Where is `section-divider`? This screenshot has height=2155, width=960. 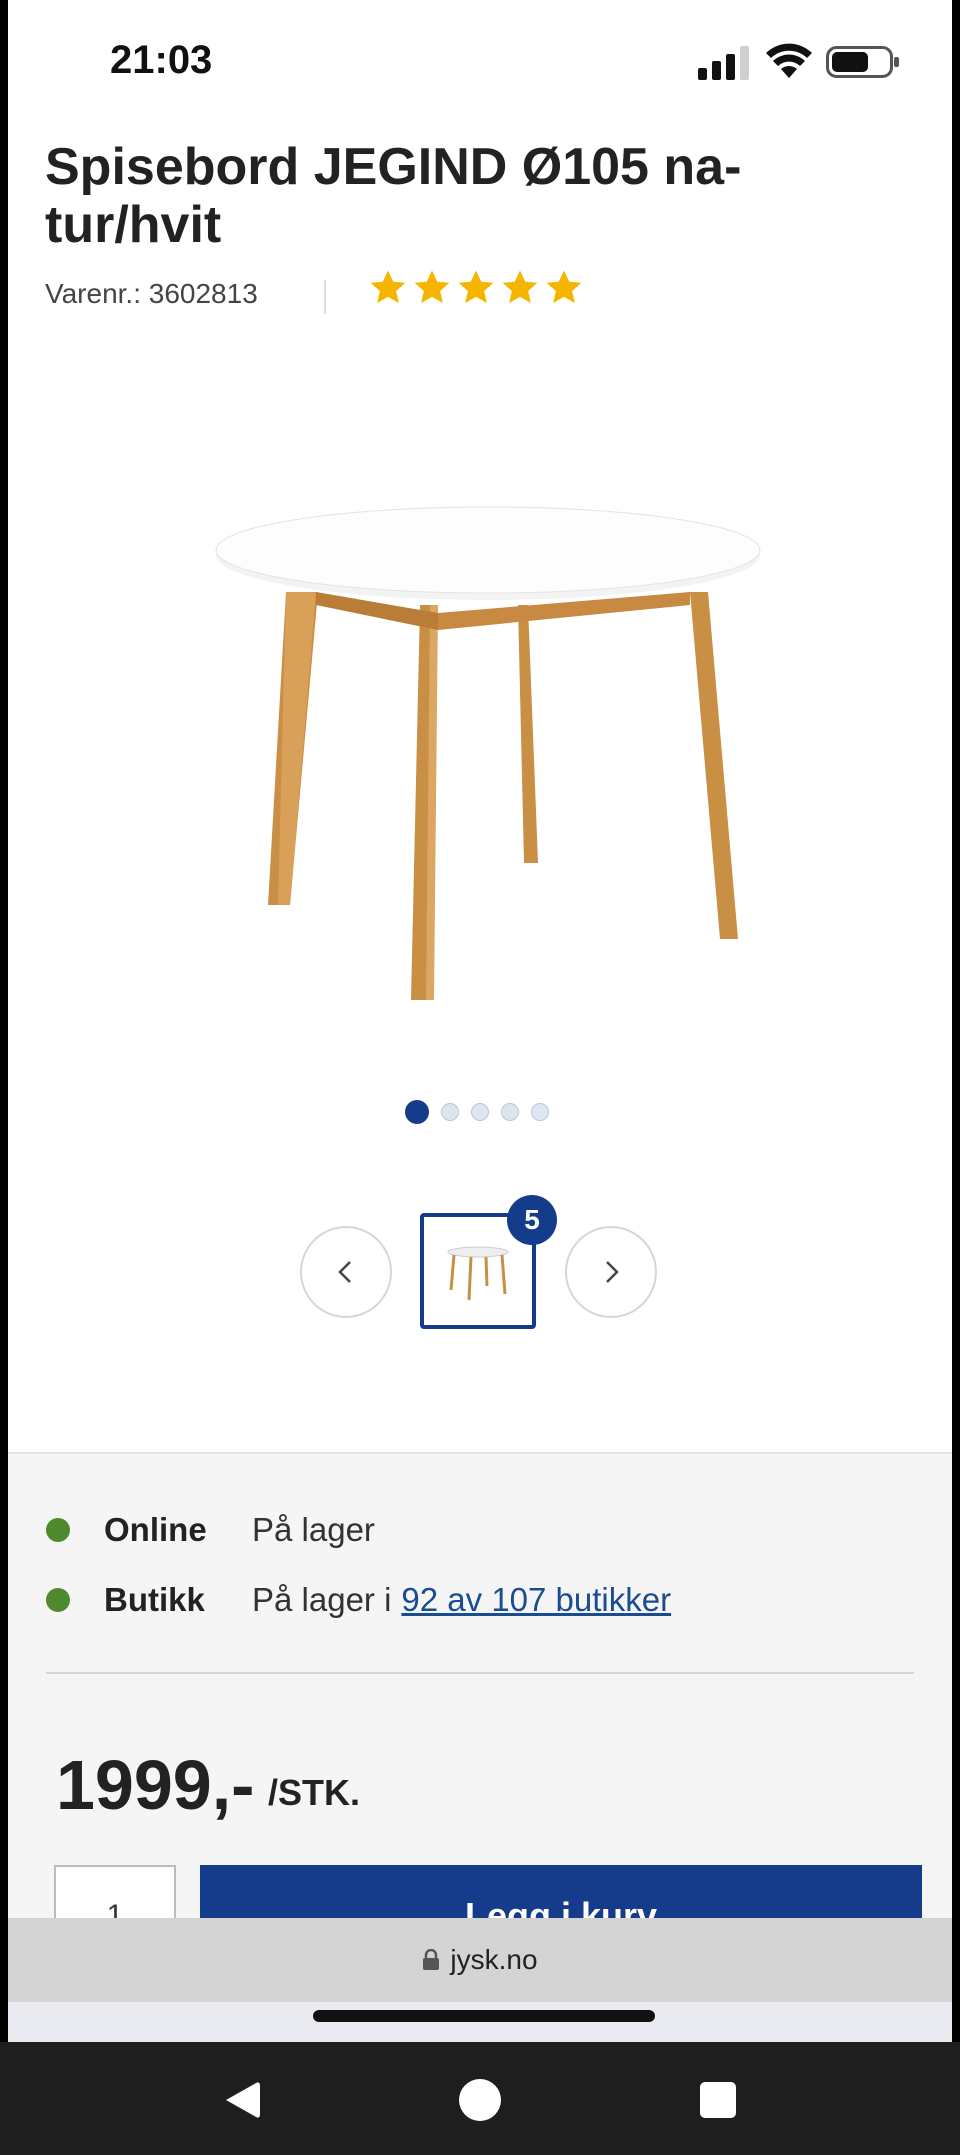
section-divider is located at coordinates (480, 1673).